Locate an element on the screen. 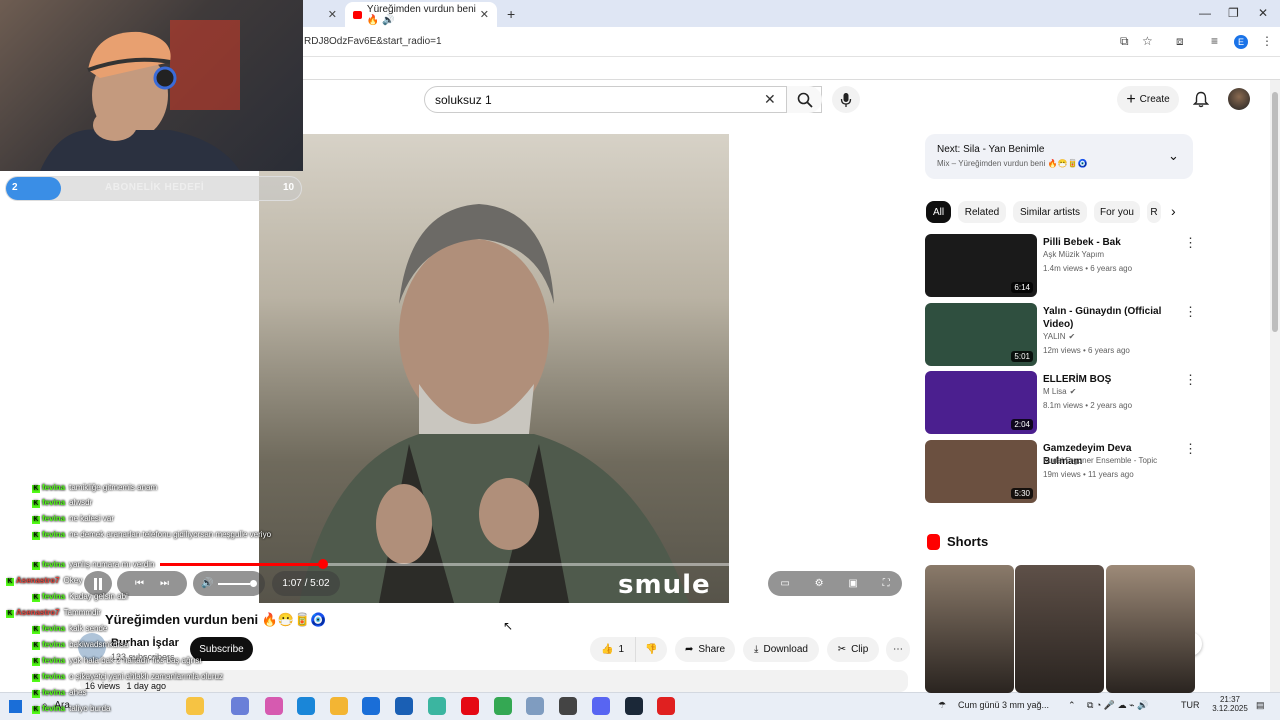 The height and width of the screenshot is (720, 1280). url-field: RDJ8OdzFav6E&start_radio=1 is located at coordinates (373, 41).